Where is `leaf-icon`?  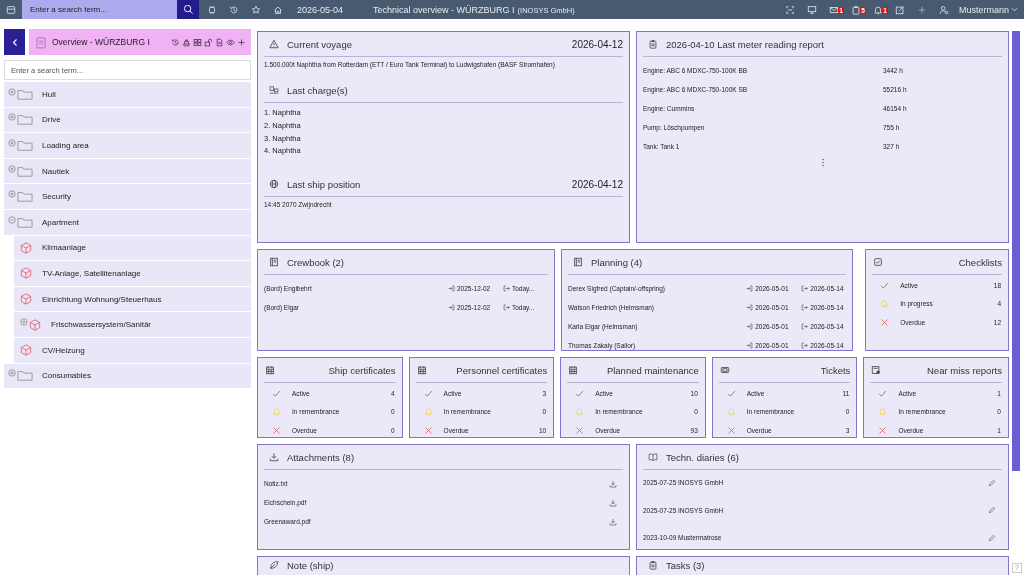
leaf-icon is located at coordinates (274, 565).